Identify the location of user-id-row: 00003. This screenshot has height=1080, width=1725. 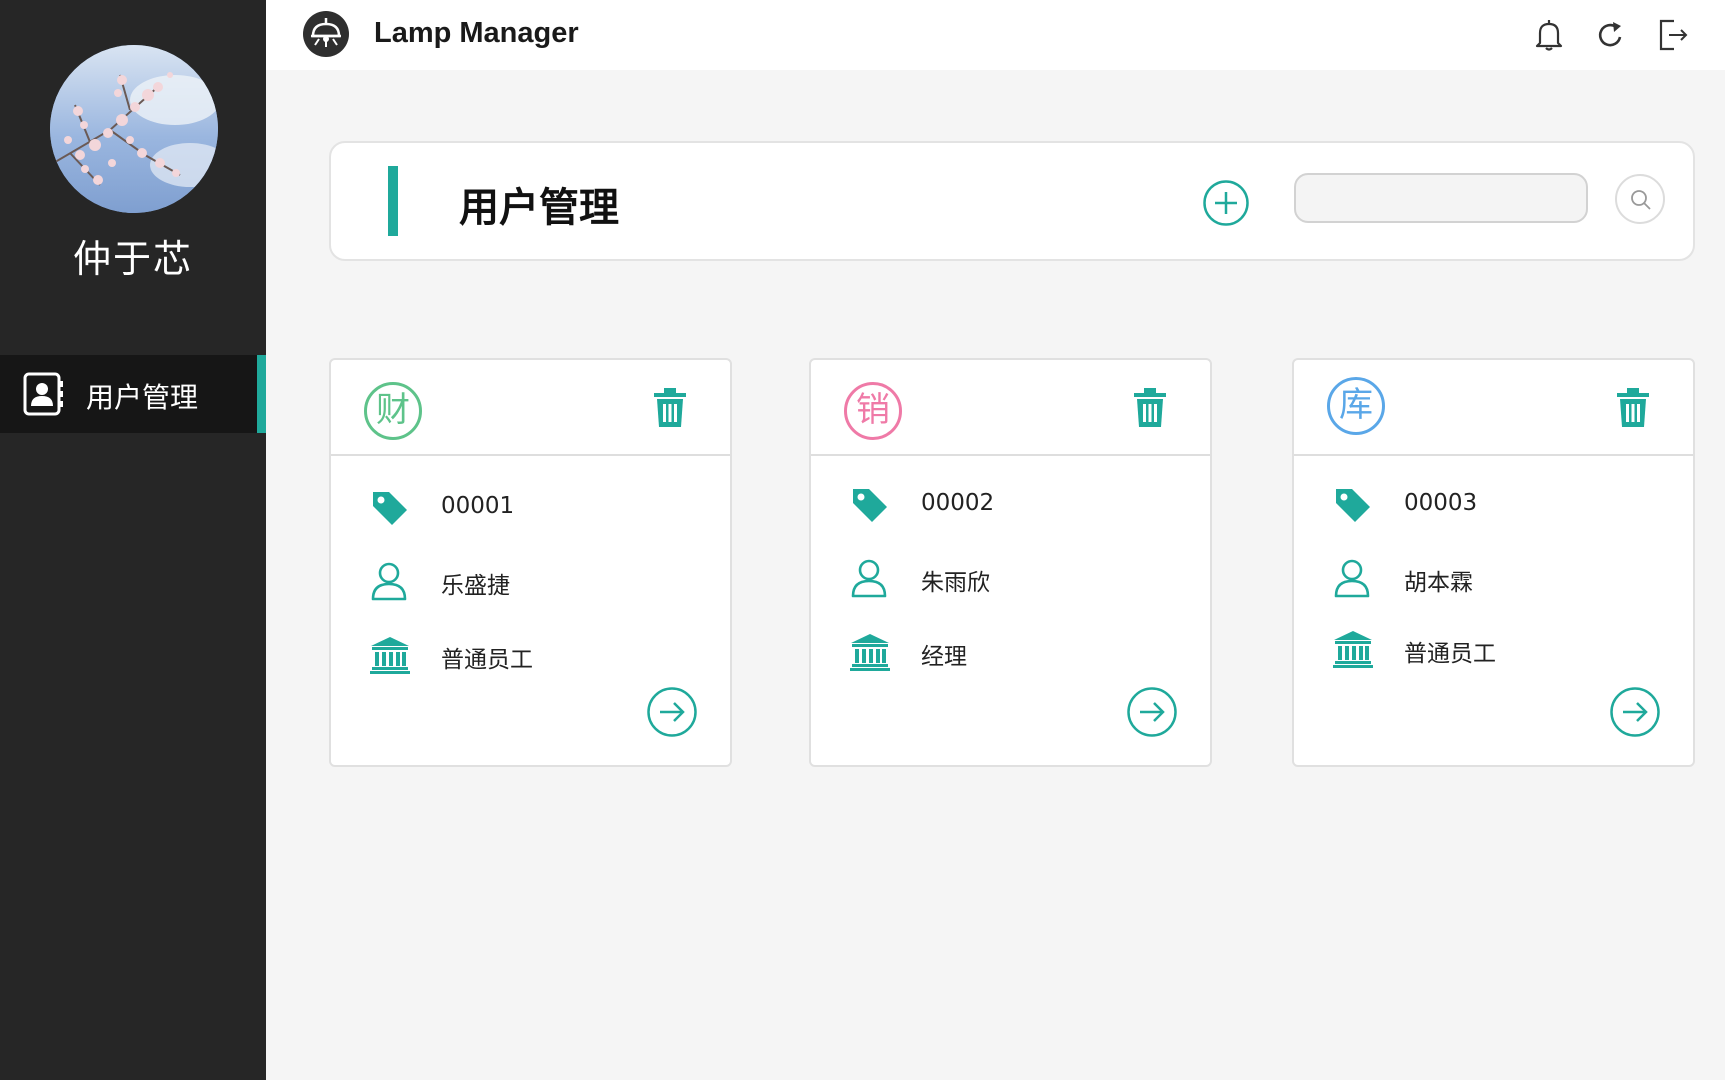
(1493, 504).